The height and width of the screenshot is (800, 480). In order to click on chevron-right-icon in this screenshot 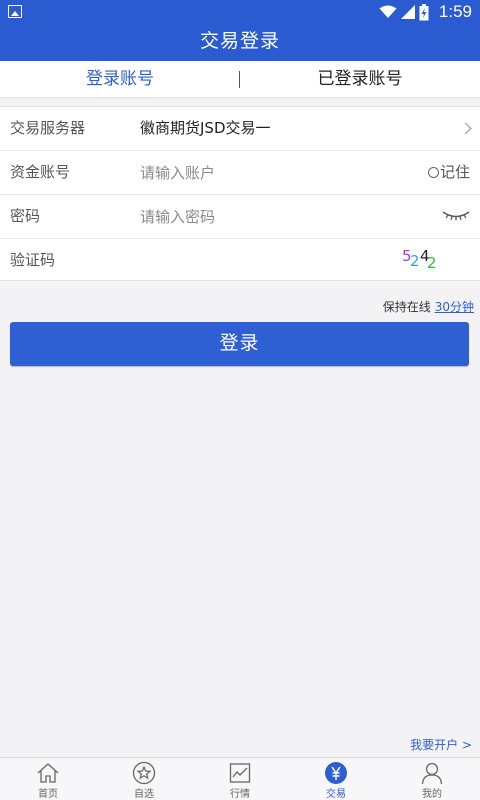, I will do `click(468, 128)`.